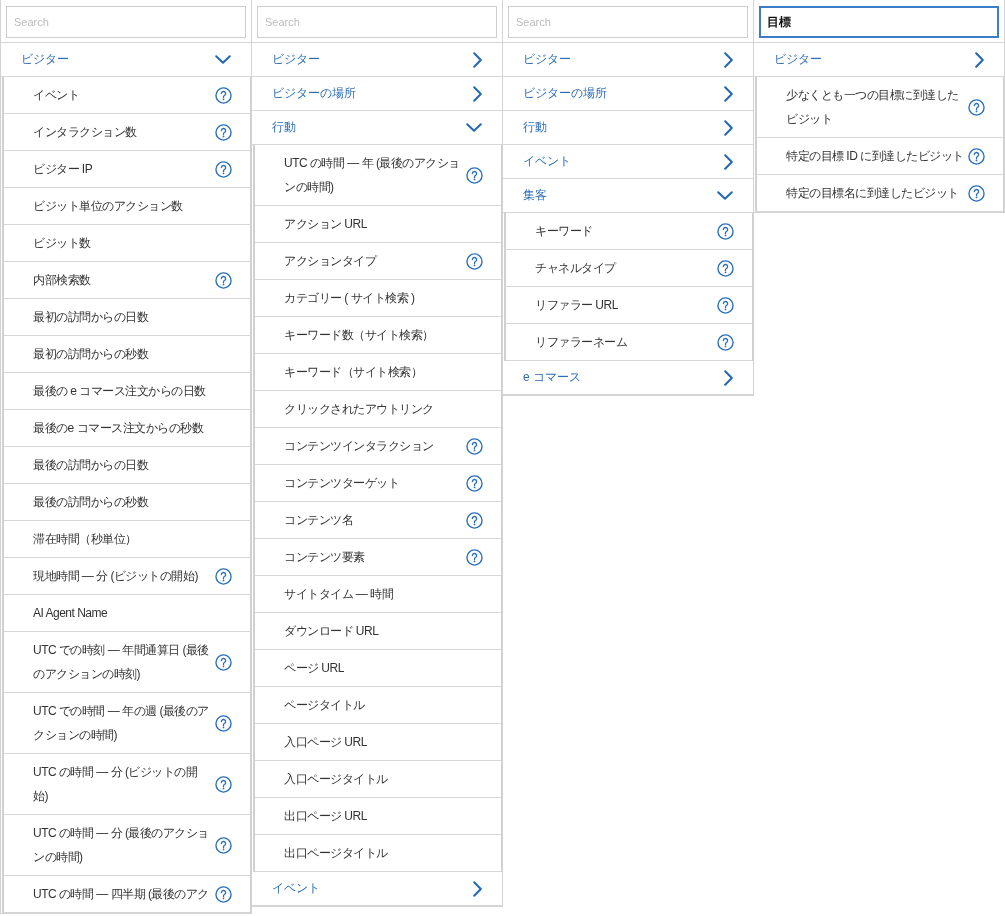 This screenshot has height=916, width=1005. Describe the element at coordinates (127, 206) in the screenshot. I see `dimension-item: ビジット単位のアクション数` at that location.